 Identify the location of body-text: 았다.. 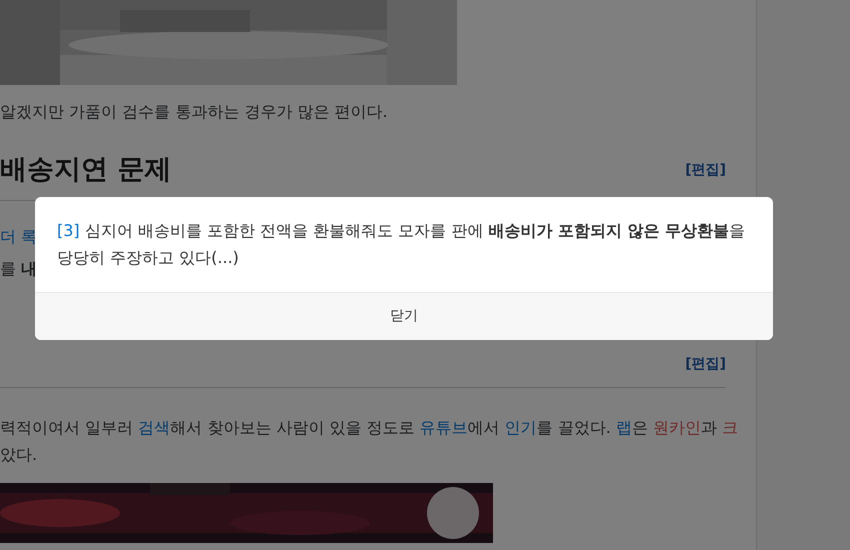
(19, 455).